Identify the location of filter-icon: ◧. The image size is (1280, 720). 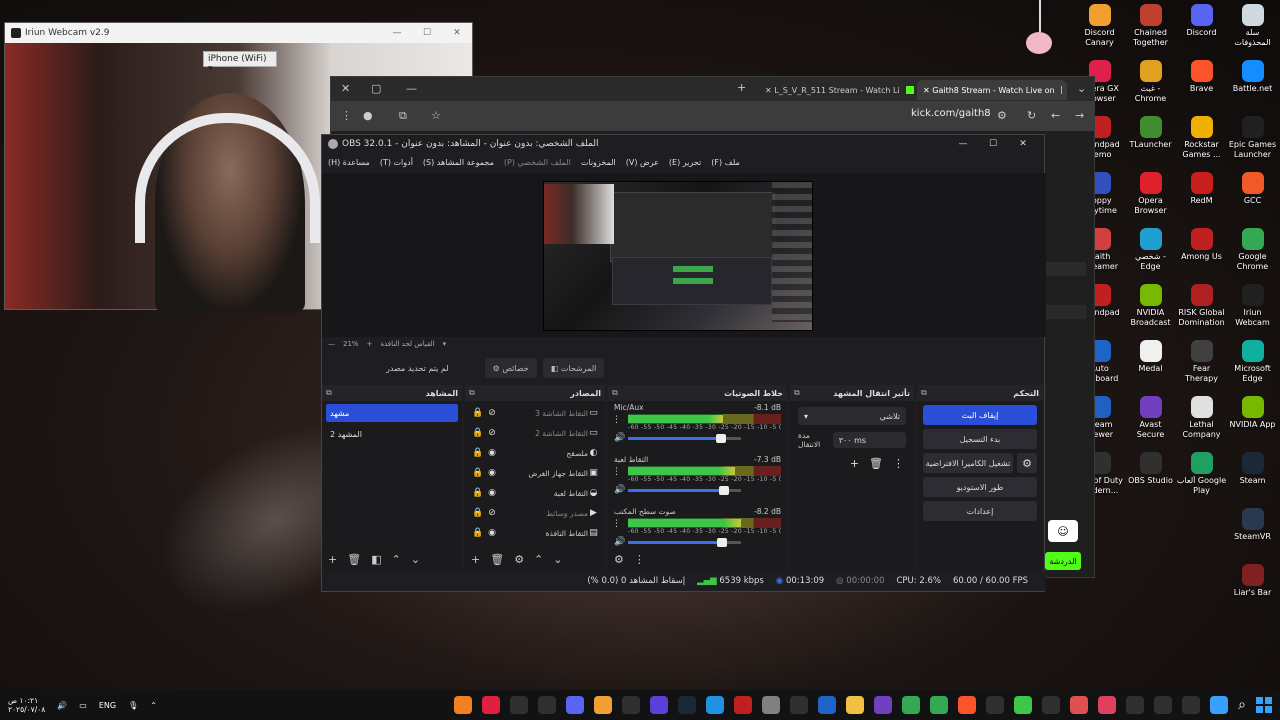
(376, 559).